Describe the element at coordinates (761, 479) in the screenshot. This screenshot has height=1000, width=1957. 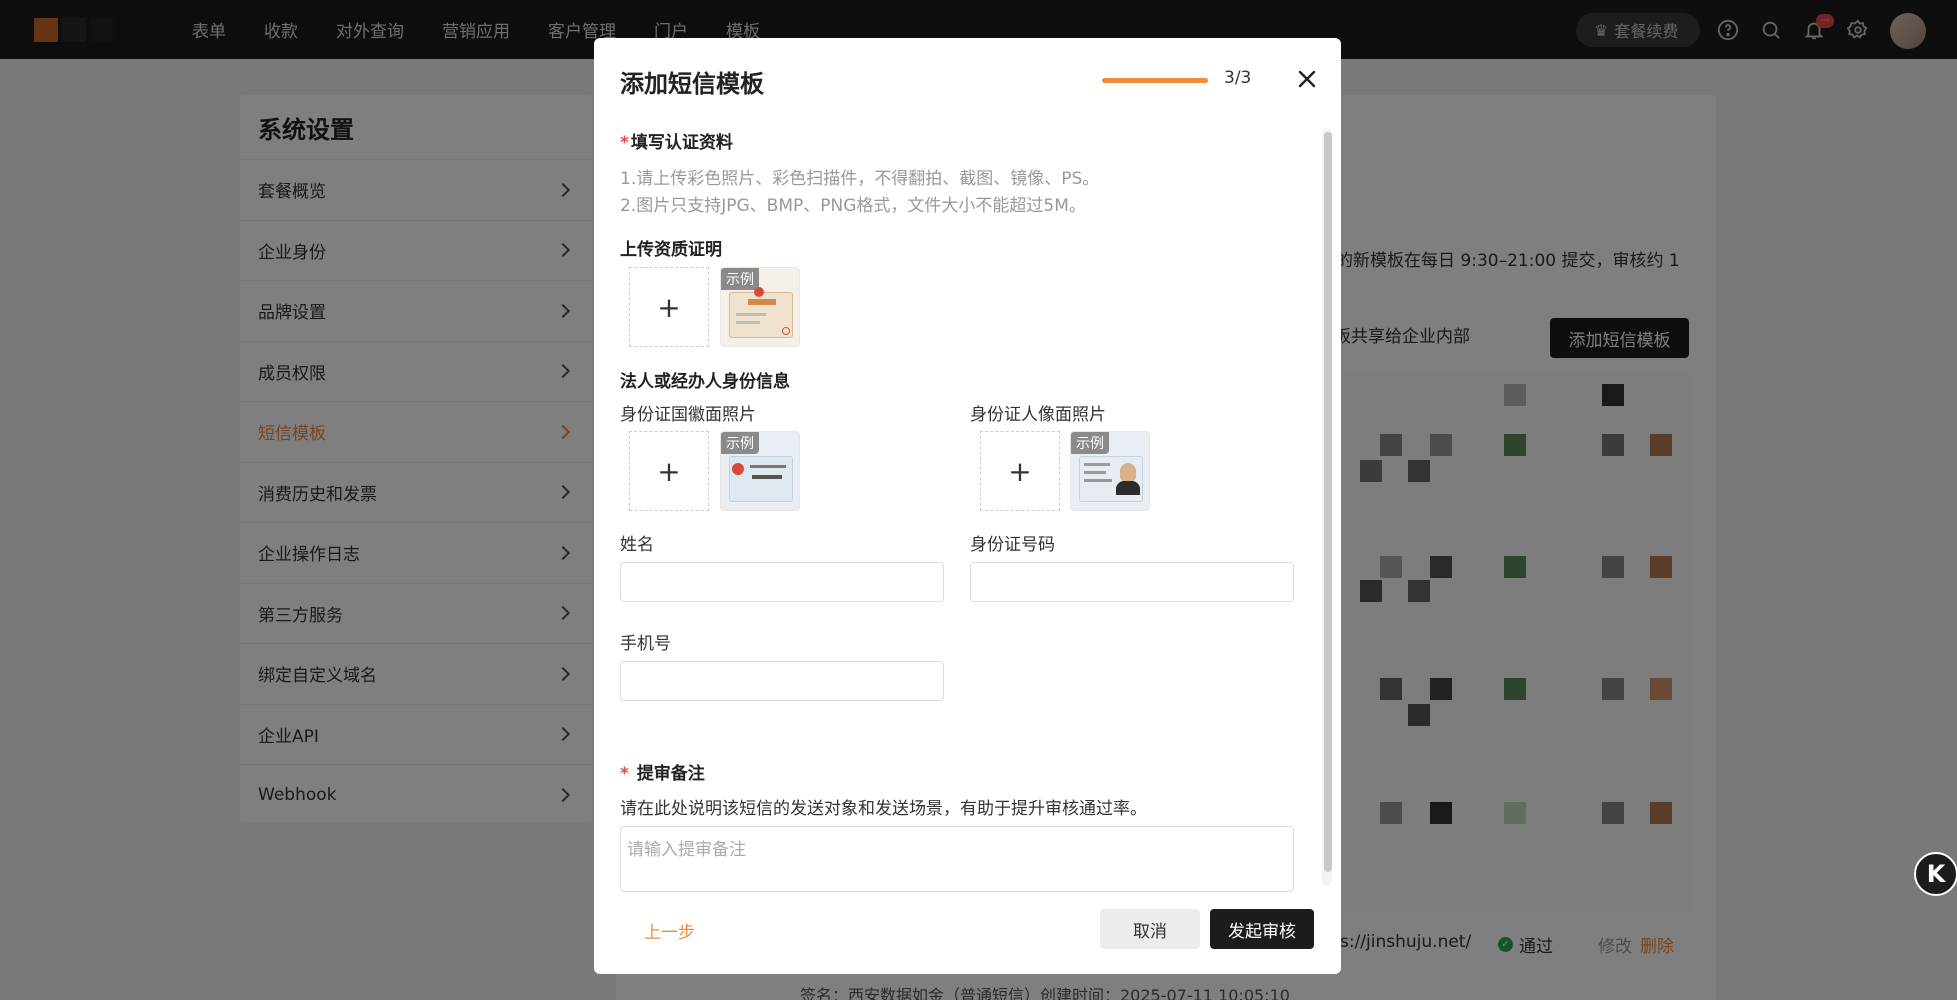
I see `id-emblem-sample-image` at that location.